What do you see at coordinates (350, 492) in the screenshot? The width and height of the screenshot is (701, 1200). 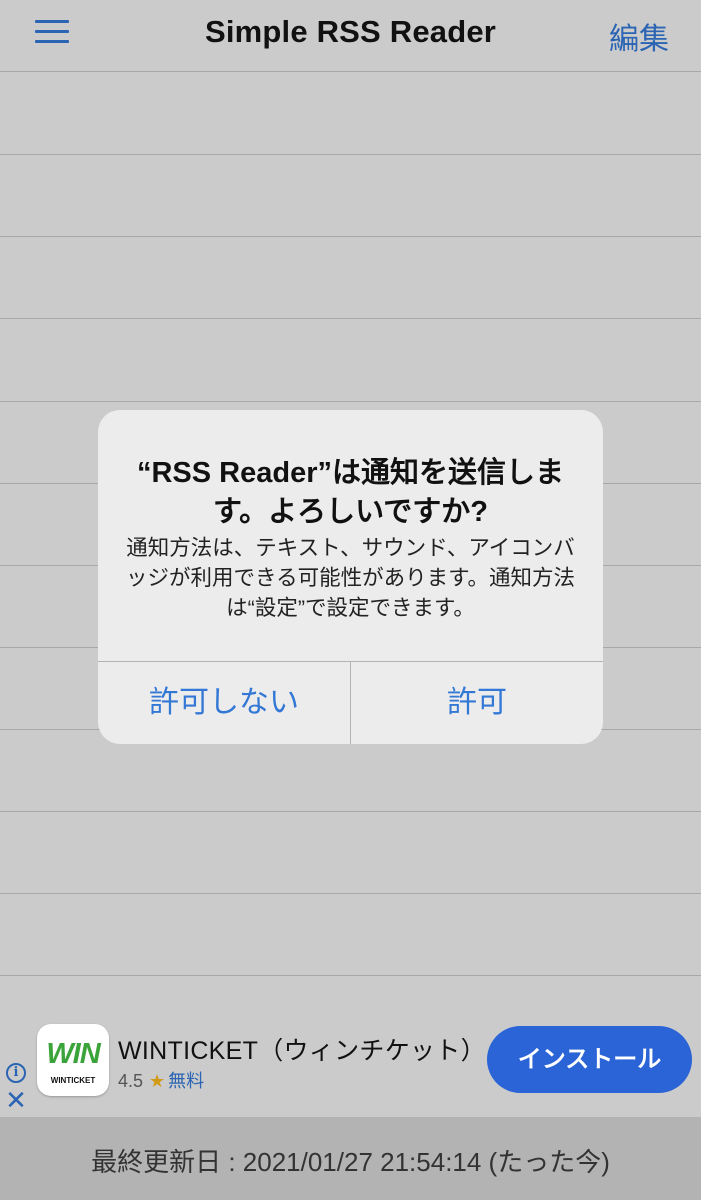 I see `dialog-title: “RSS Reader”は通知を送信します。よろしいですか?` at bounding box center [350, 492].